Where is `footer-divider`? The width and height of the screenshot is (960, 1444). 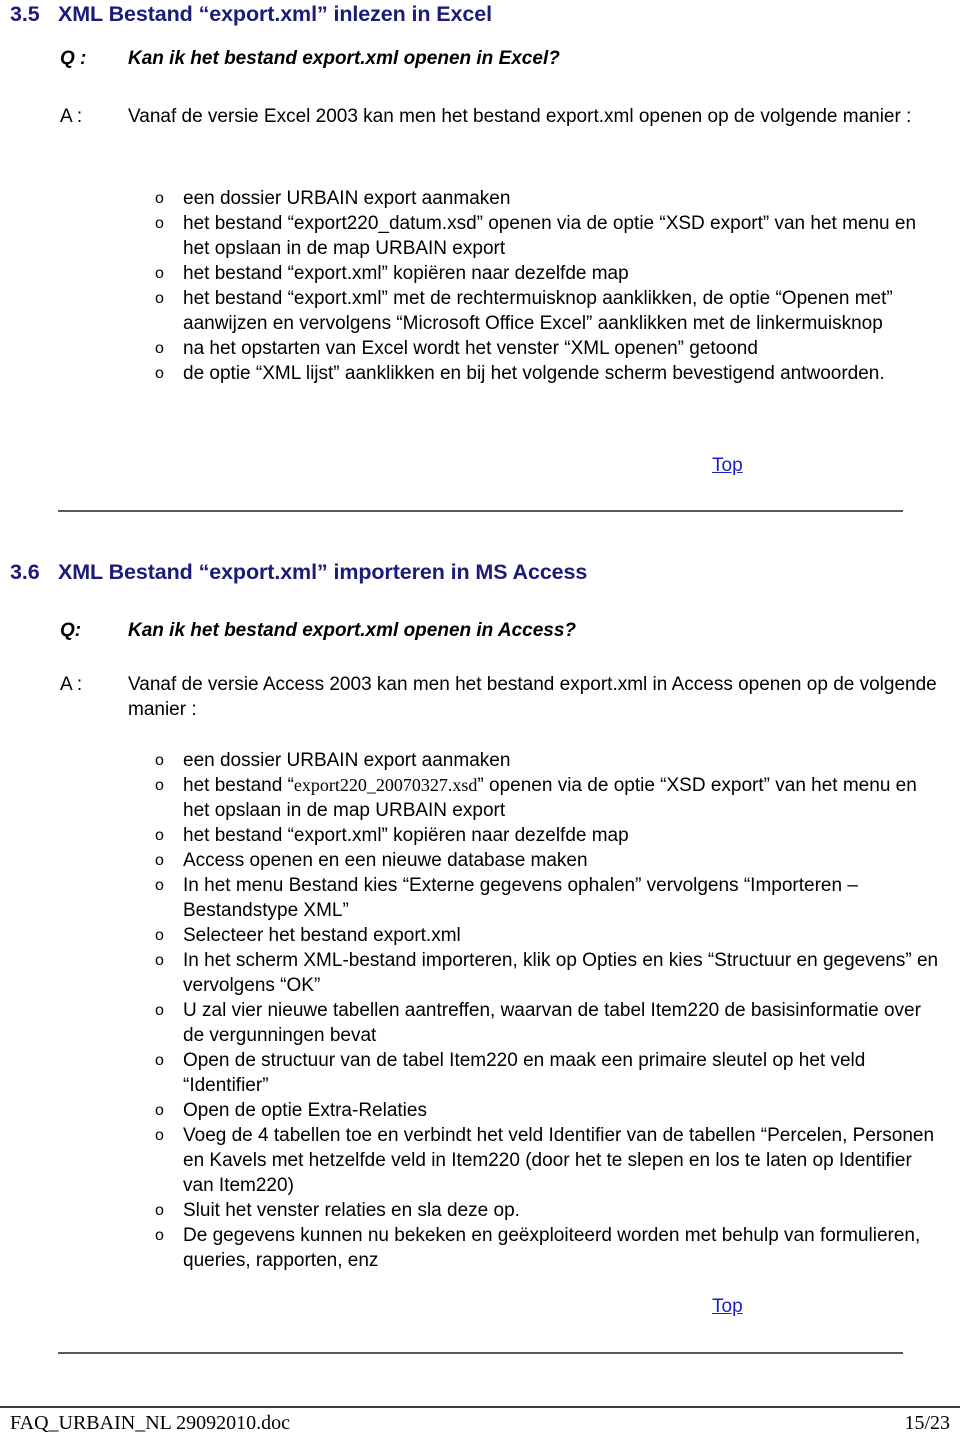
footer-divider is located at coordinates (480, 1407).